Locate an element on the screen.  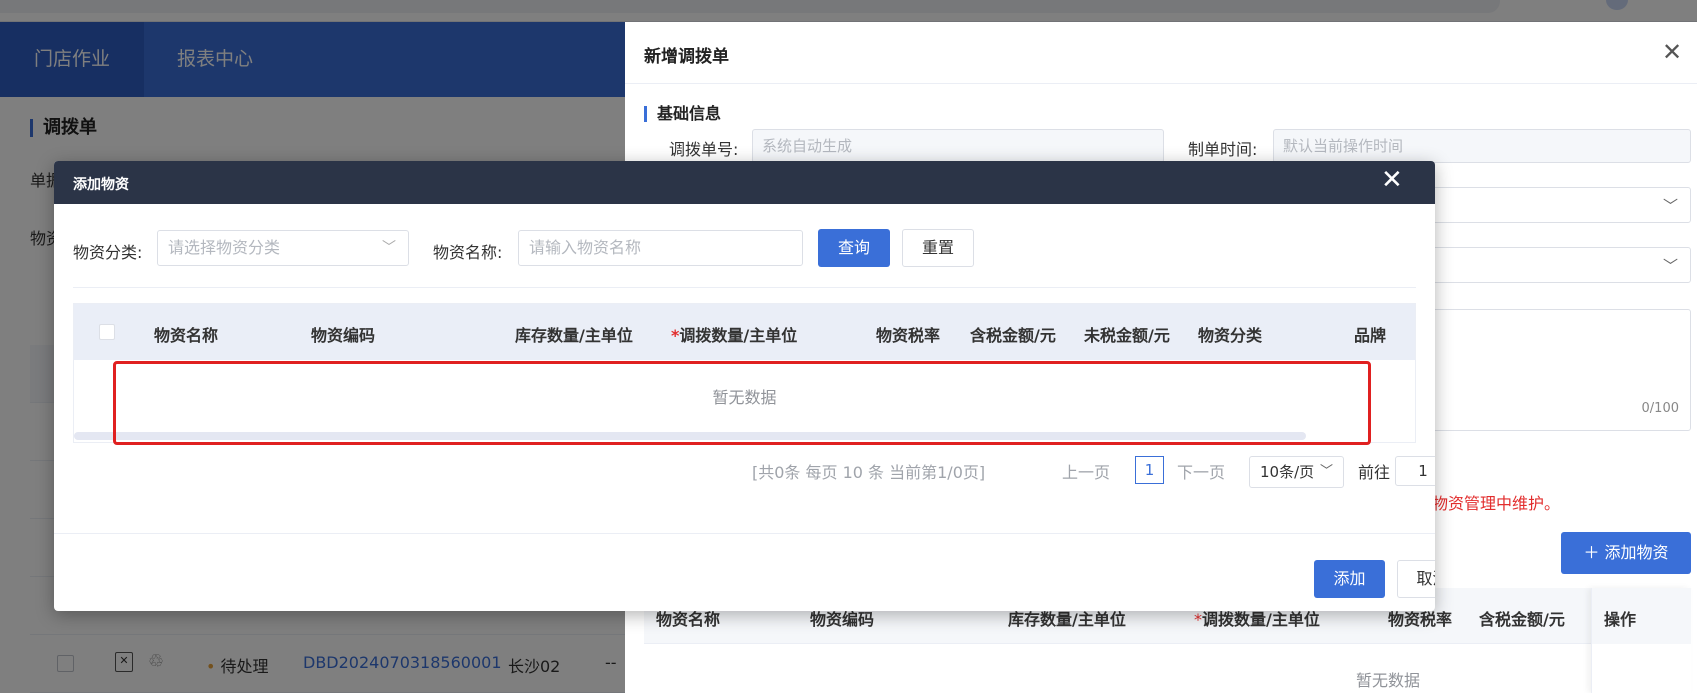
category-label: 物资分类: is located at coordinates (108, 252).